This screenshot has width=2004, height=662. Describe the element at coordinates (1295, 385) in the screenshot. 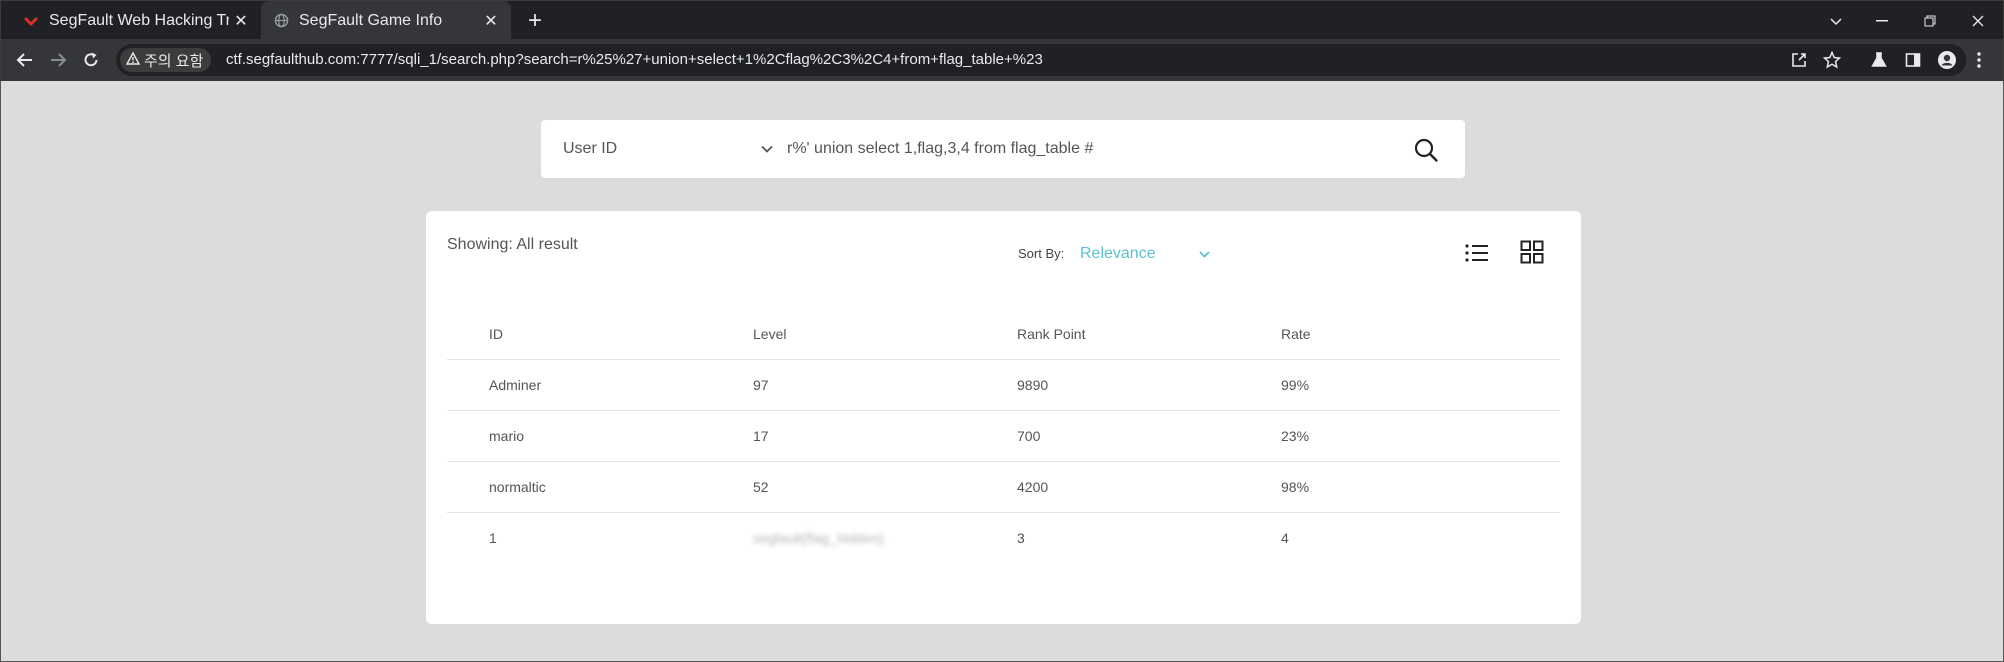

I see `cell-rate: 99%` at that location.